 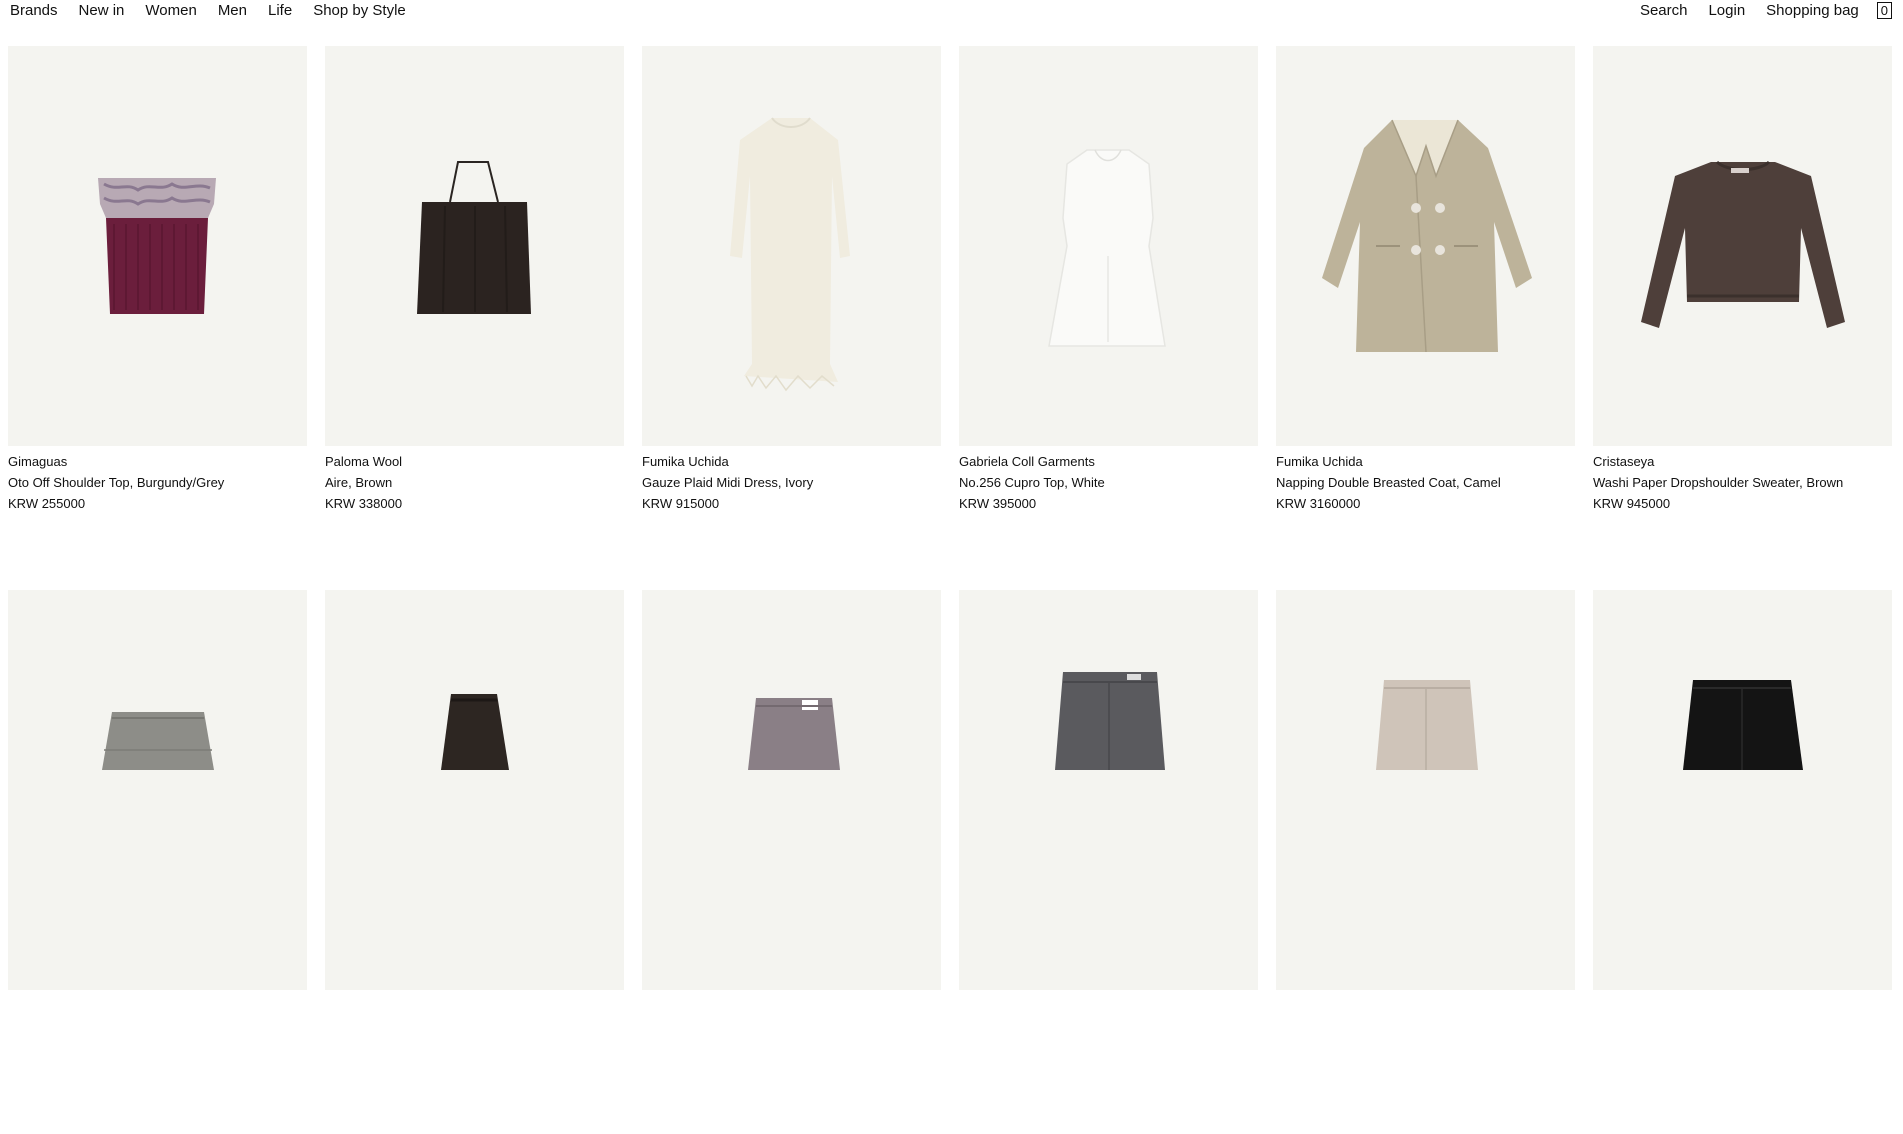 I want to click on product-price: KRW 338000, so click(x=364, y=503).